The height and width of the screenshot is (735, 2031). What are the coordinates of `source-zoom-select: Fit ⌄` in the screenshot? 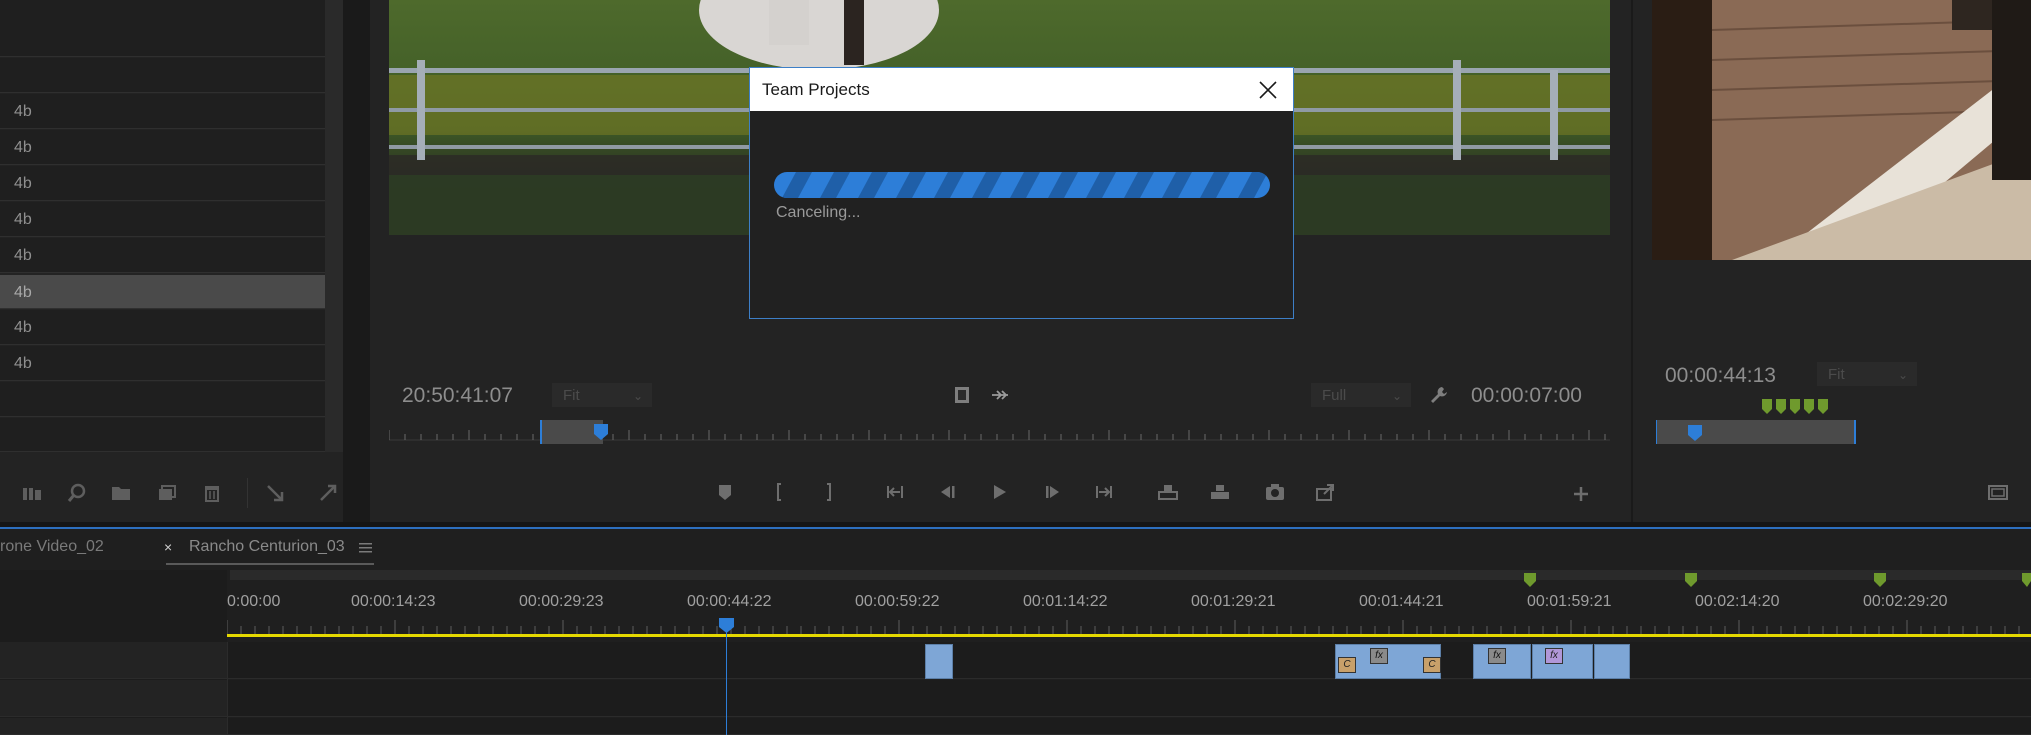 It's located at (1867, 374).